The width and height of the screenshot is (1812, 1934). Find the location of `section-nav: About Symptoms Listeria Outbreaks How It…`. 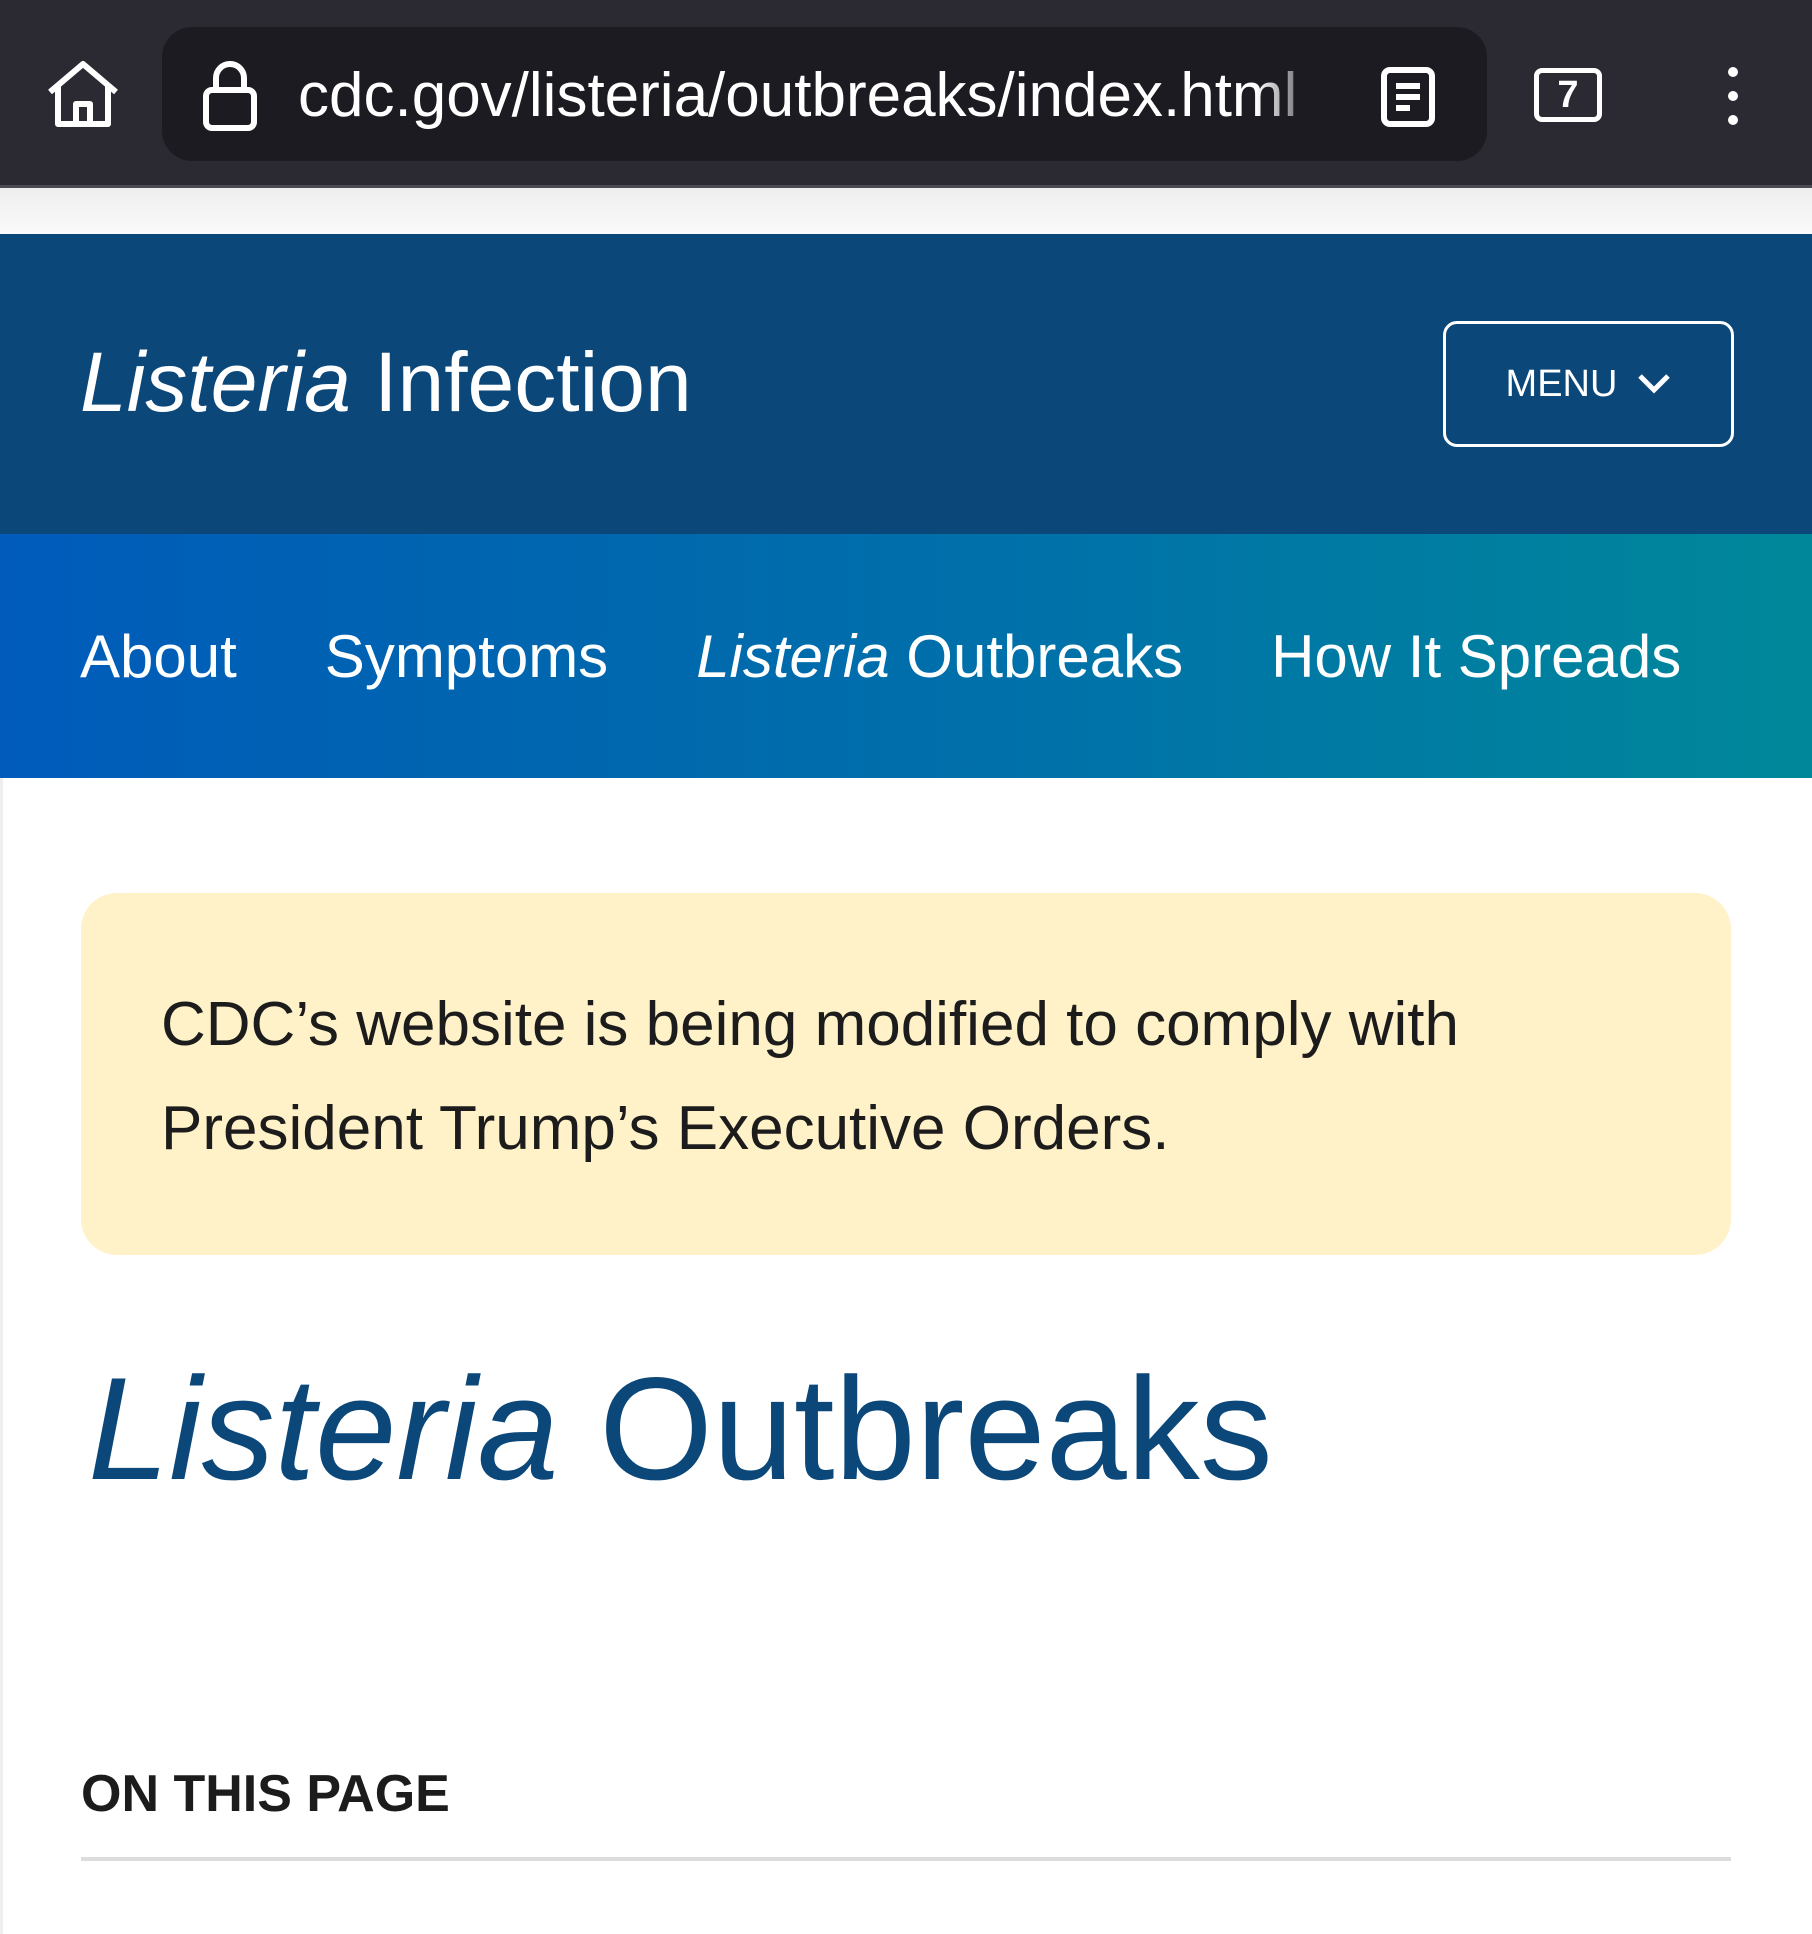

section-nav: About Symptoms Listeria Outbreaks How It… is located at coordinates (906, 656).